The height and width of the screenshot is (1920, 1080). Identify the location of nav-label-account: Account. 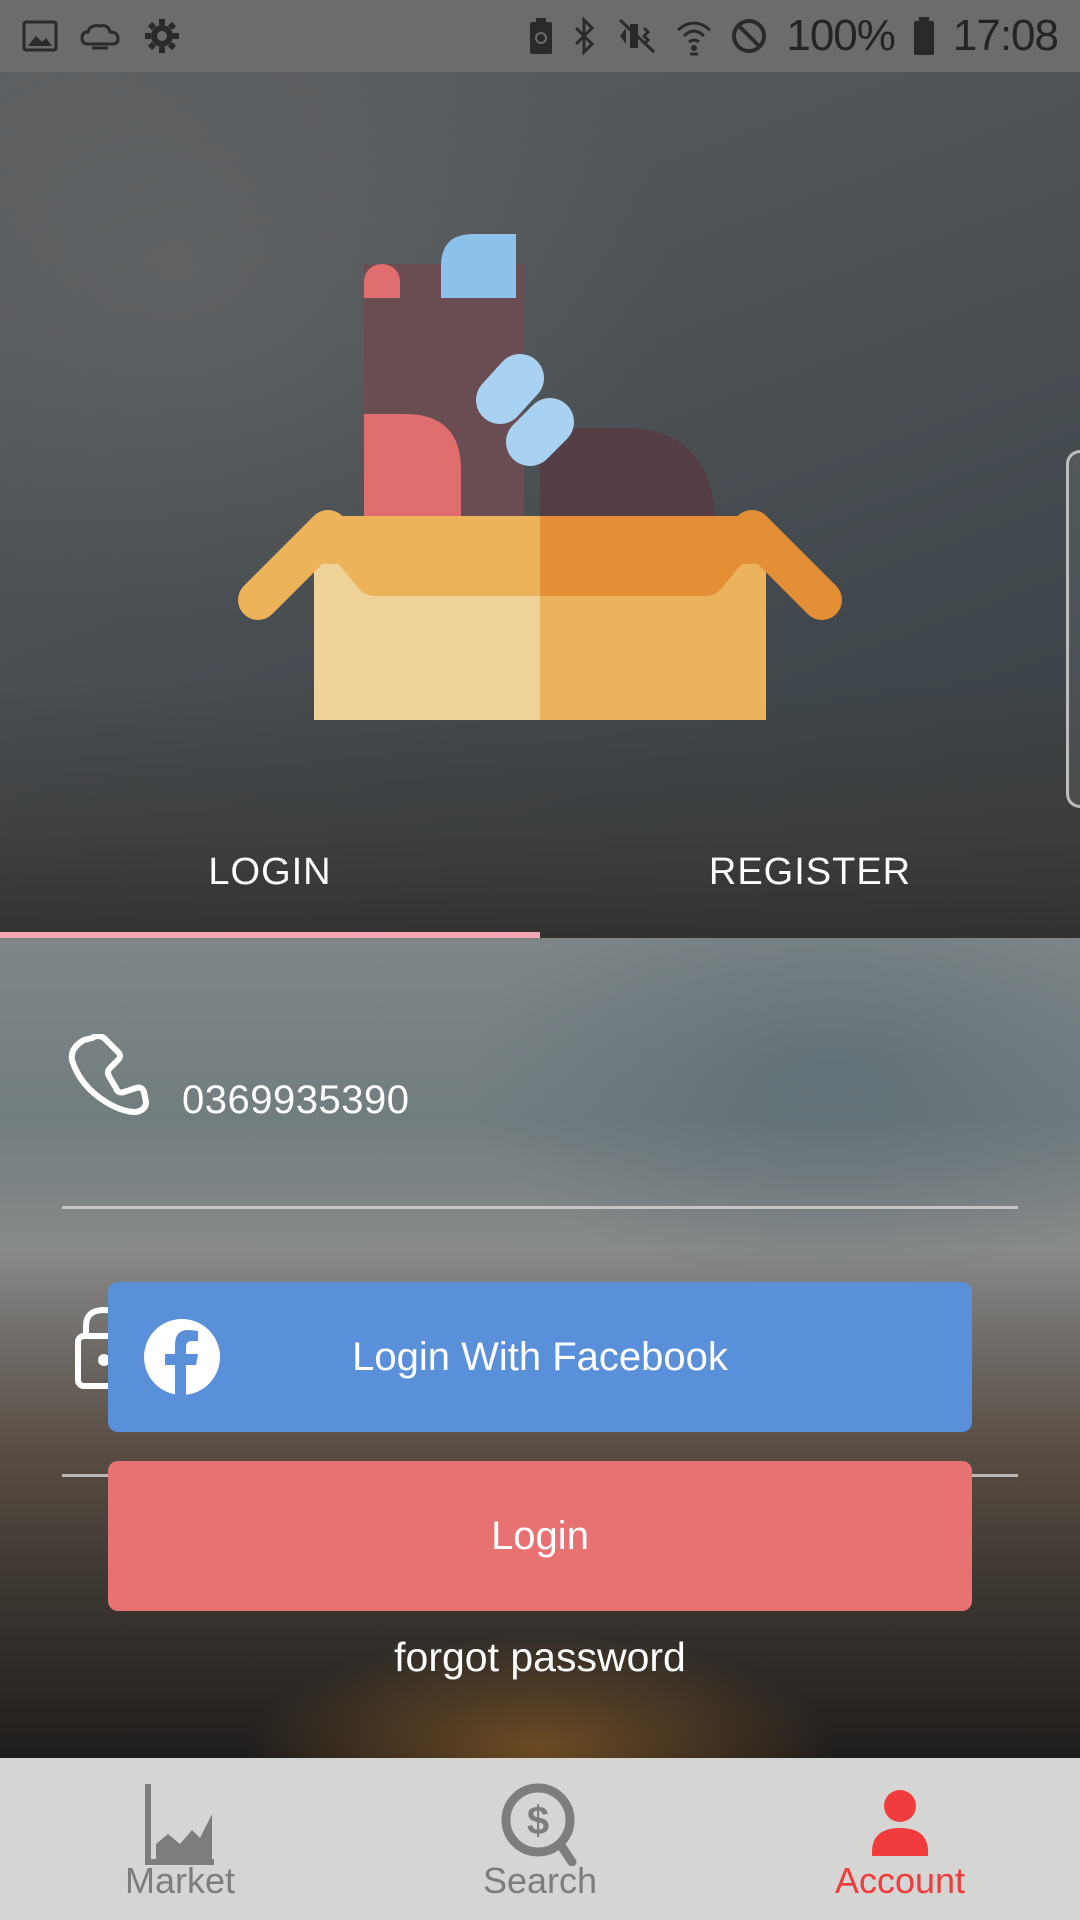
(900, 1880).